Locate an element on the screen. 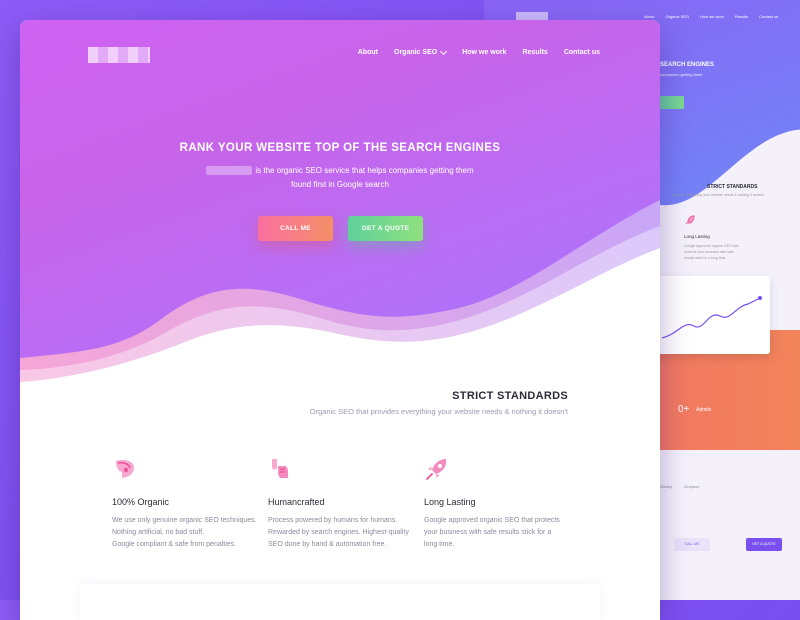 The width and height of the screenshot is (800, 620). feature-desc-line: Google compliant & safe from penalties. is located at coordinates (174, 544).